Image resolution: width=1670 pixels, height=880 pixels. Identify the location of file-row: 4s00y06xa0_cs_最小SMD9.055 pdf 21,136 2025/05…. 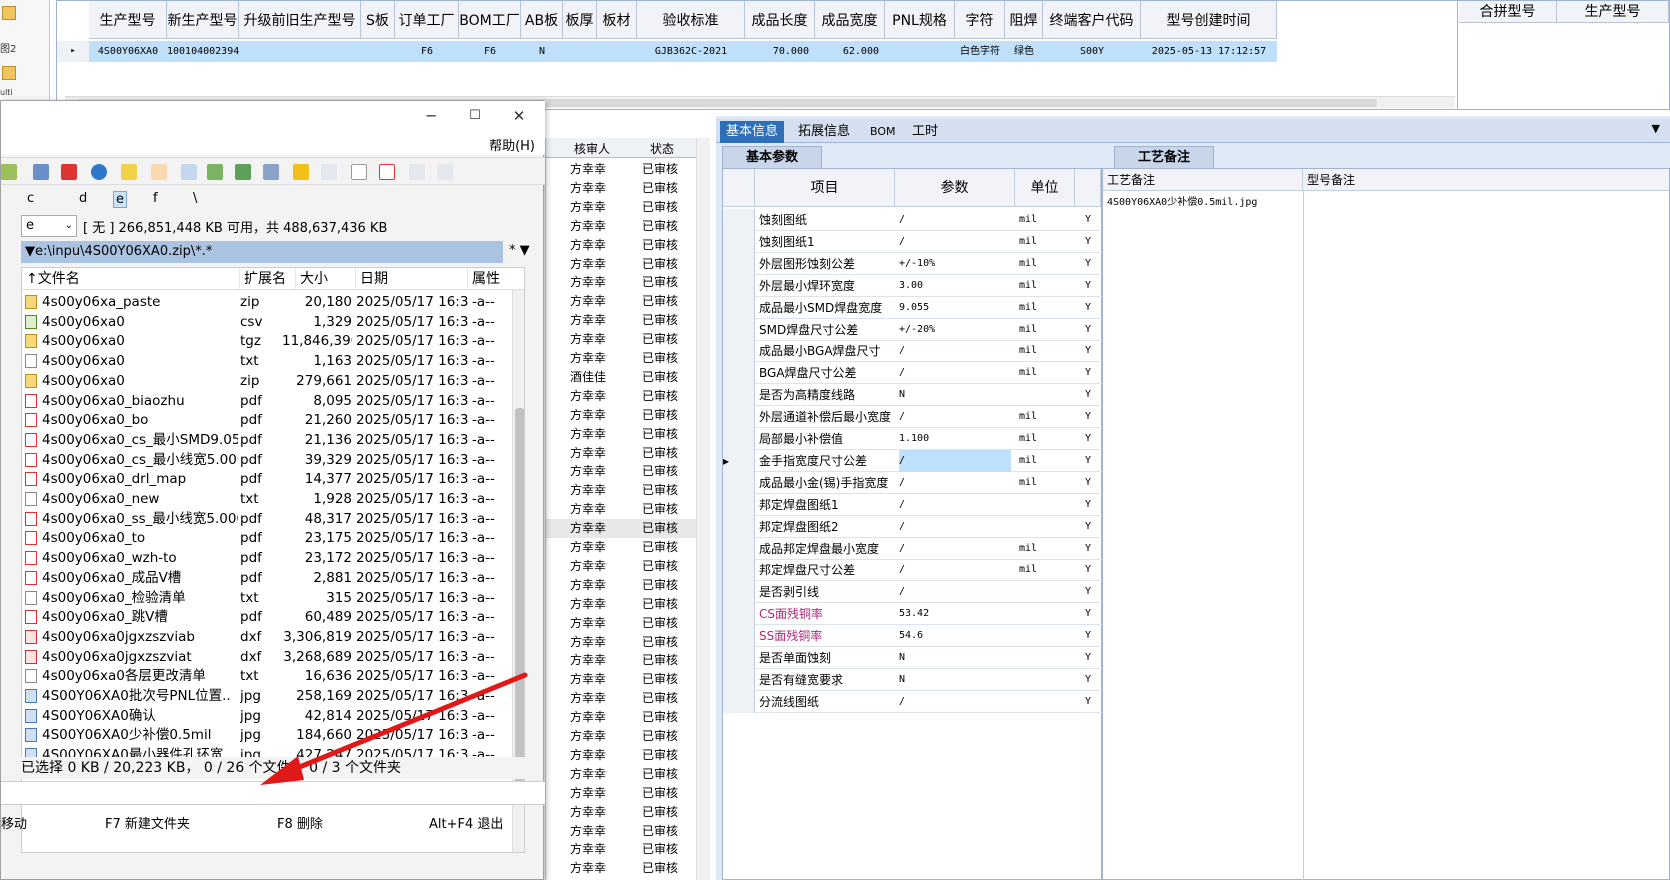
(273, 440).